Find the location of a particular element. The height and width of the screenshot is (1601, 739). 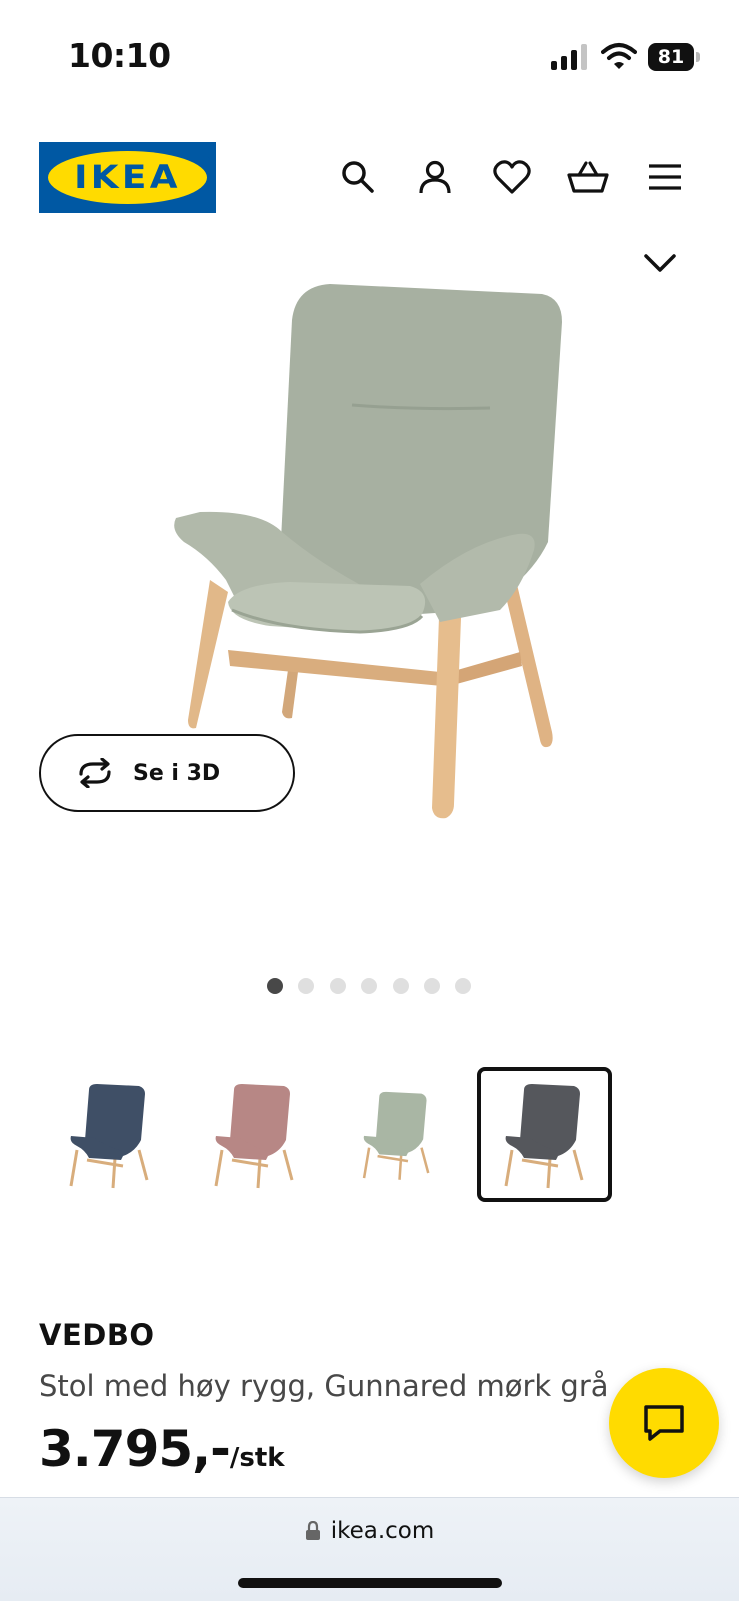

heart-icon is located at coordinates (512, 177).